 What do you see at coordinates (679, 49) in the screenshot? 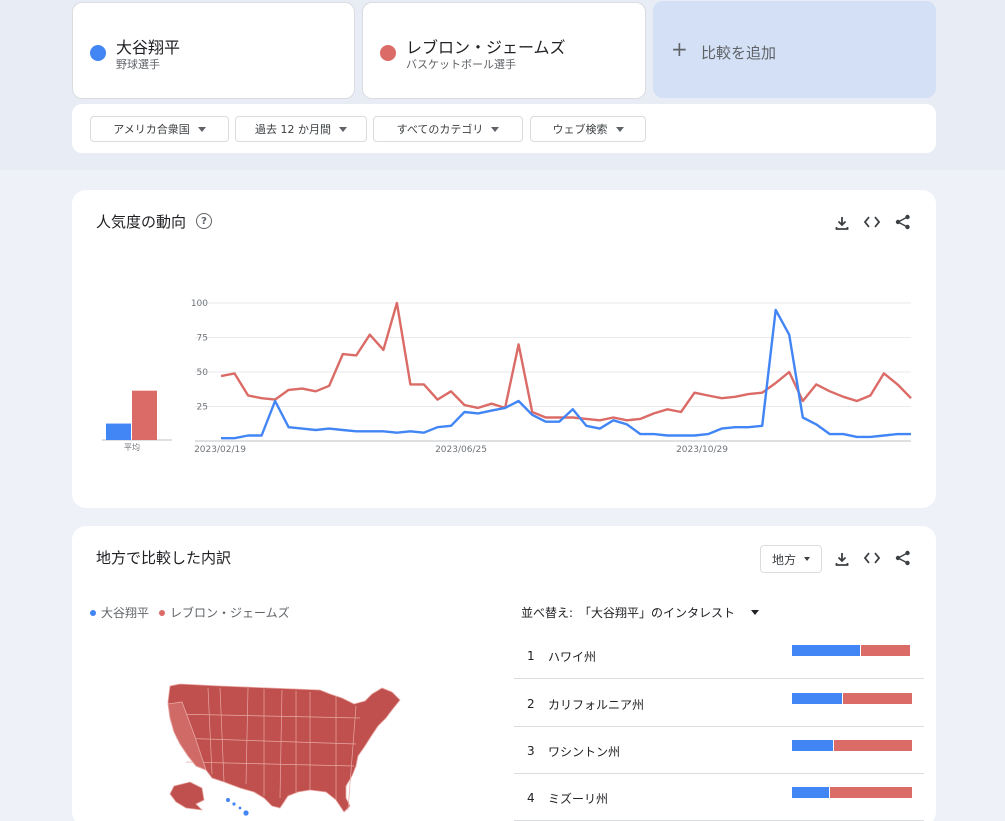
I see `plus-icon: +` at bounding box center [679, 49].